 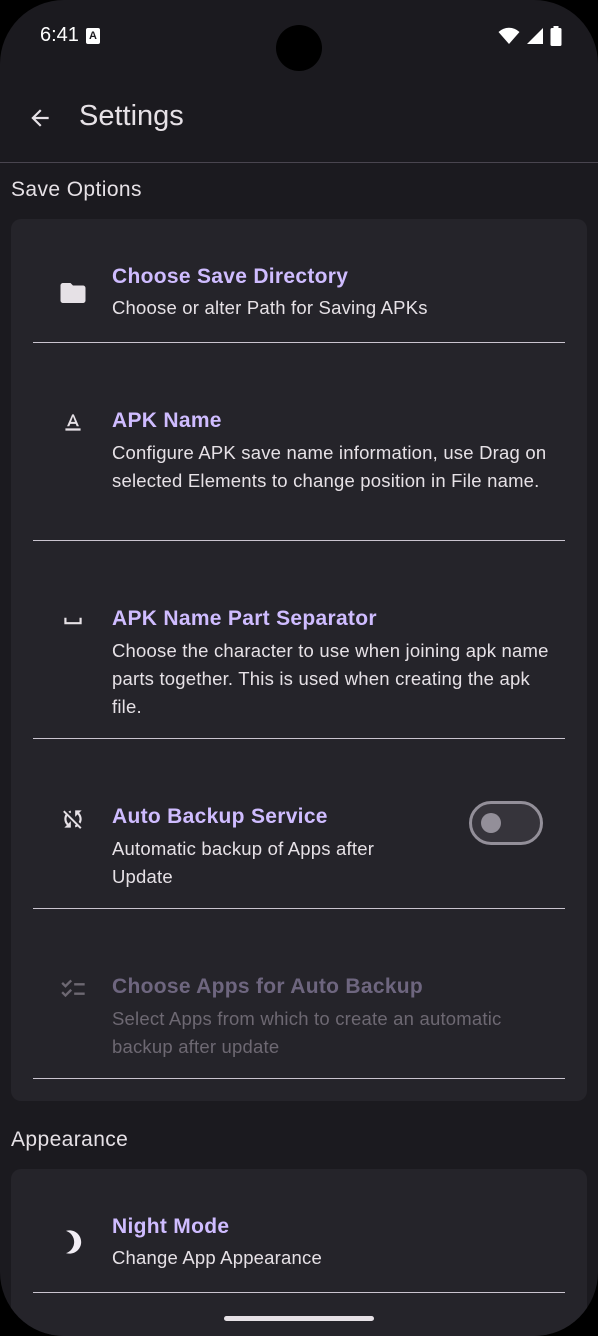 What do you see at coordinates (299, 1231) in the screenshot?
I see `pref-night-mode: Night Mode Change App Appearance` at bounding box center [299, 1231].